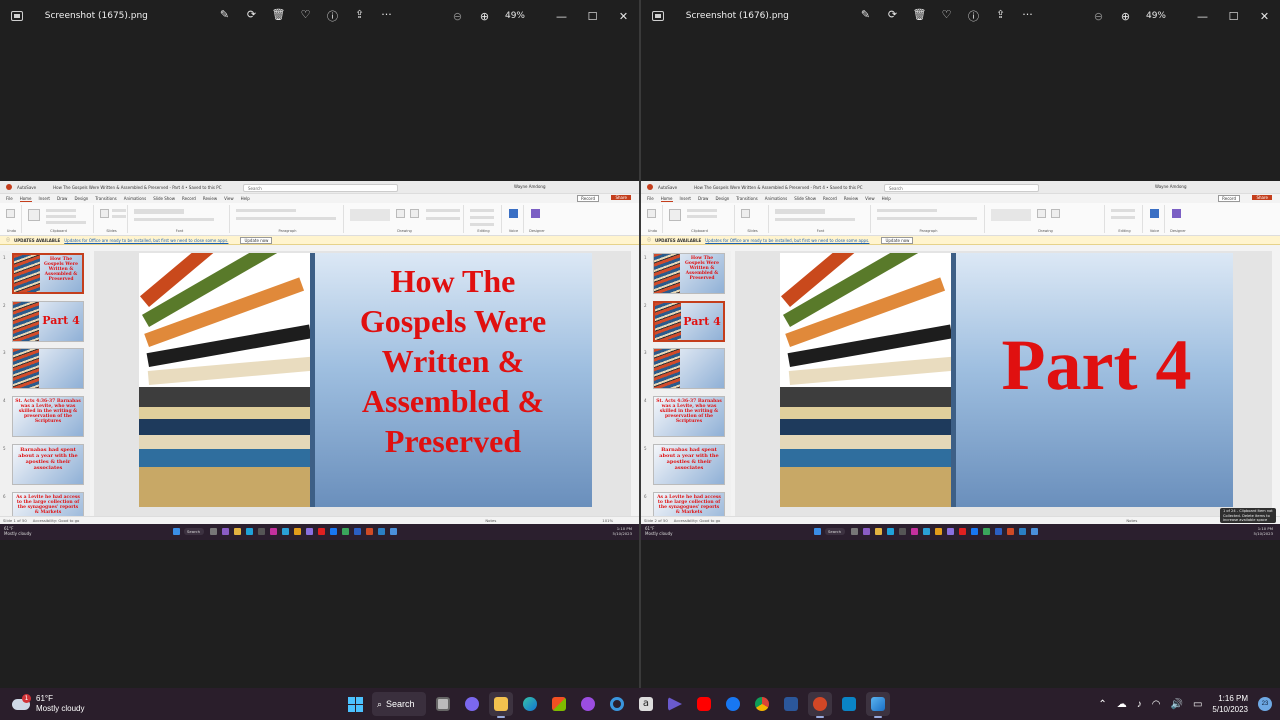 Image resolution: width=1280 pixels, height=720 pixels. What do you see at coordinates (1197, 704) in the screenshot?
I see `battery-icon: ▭` at bounding box center [1197, 704].